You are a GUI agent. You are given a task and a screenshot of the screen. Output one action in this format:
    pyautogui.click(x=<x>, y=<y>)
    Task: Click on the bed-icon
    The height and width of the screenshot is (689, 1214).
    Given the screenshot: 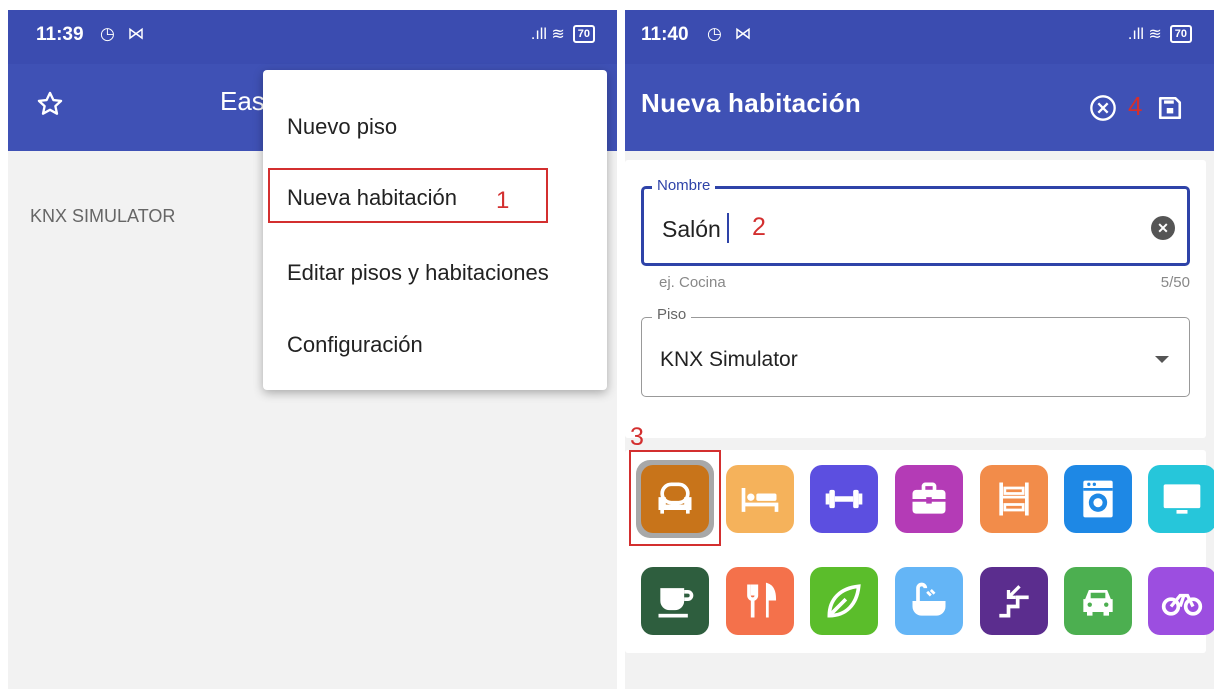 What is the action you would take?
    pyautogui.click(x=760, y=499)
    